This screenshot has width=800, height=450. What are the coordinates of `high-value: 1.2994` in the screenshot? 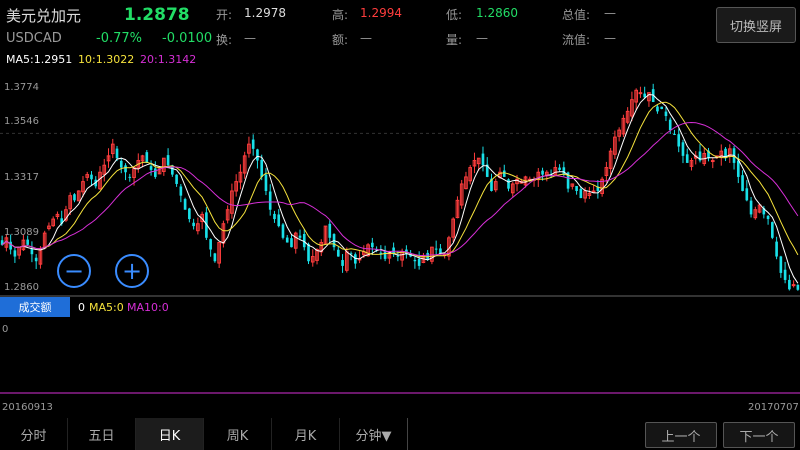 It's located at (381, 13).